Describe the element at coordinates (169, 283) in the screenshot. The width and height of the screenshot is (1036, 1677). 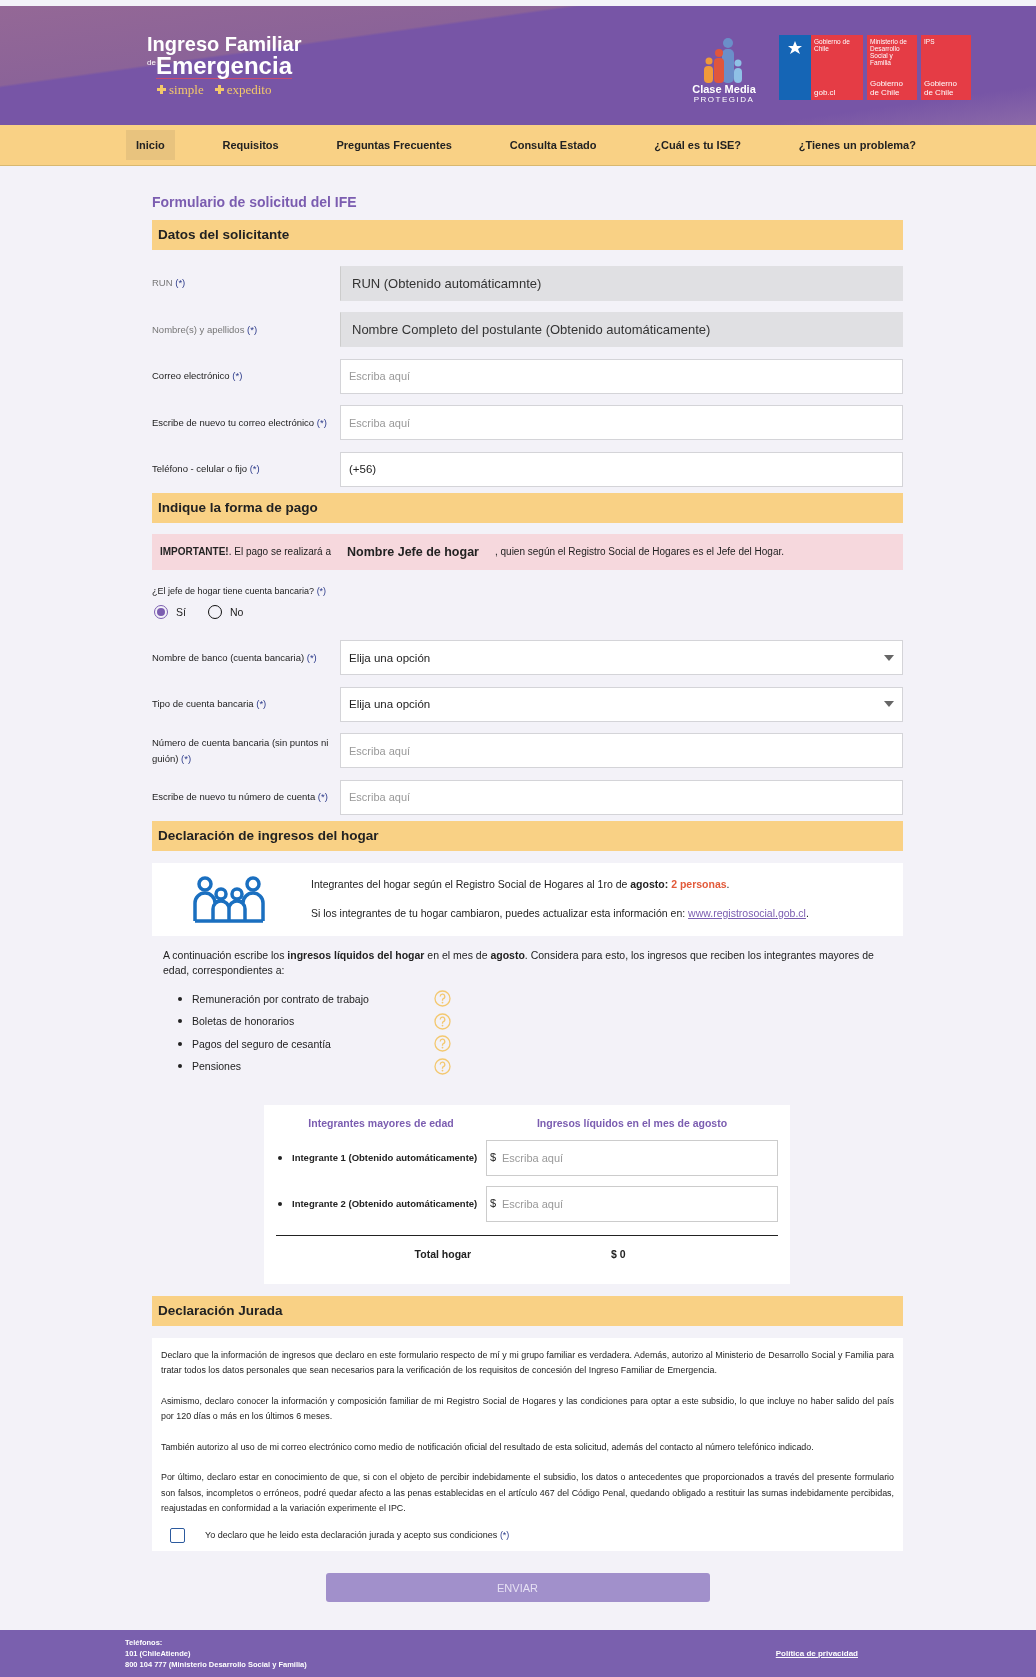
I see `field-label: RUN (*)` at that location.